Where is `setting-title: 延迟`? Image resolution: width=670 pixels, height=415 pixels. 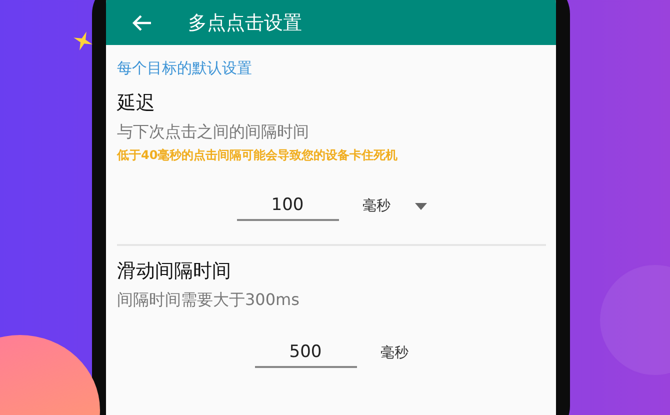 setting-title: 延迟 is located at coordinates (136, 103).